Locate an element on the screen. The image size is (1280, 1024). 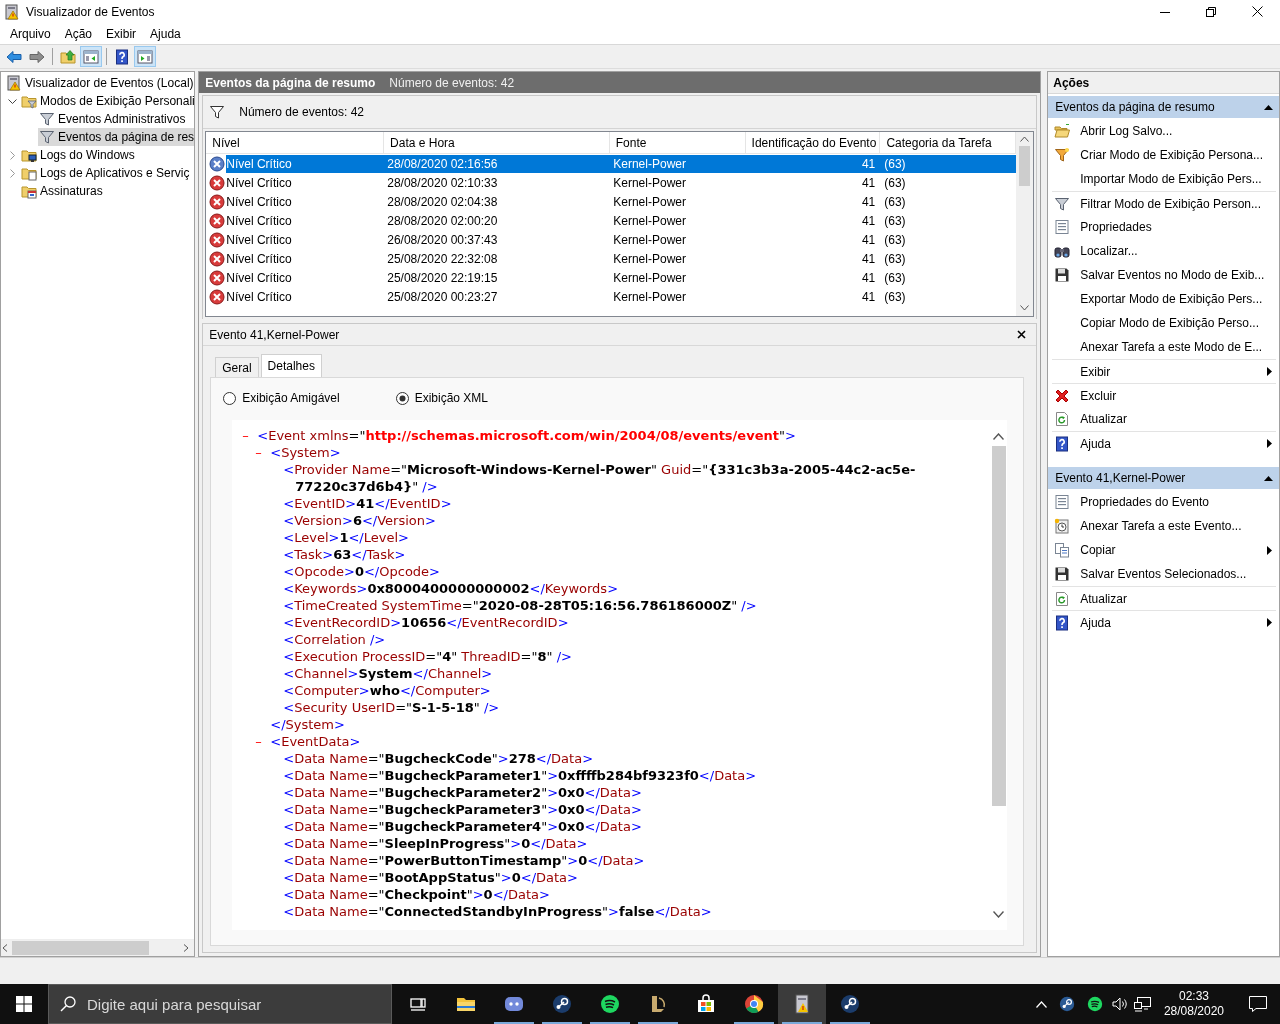
tree-item: Eventos da página de res is located at coordinates (116, 137).